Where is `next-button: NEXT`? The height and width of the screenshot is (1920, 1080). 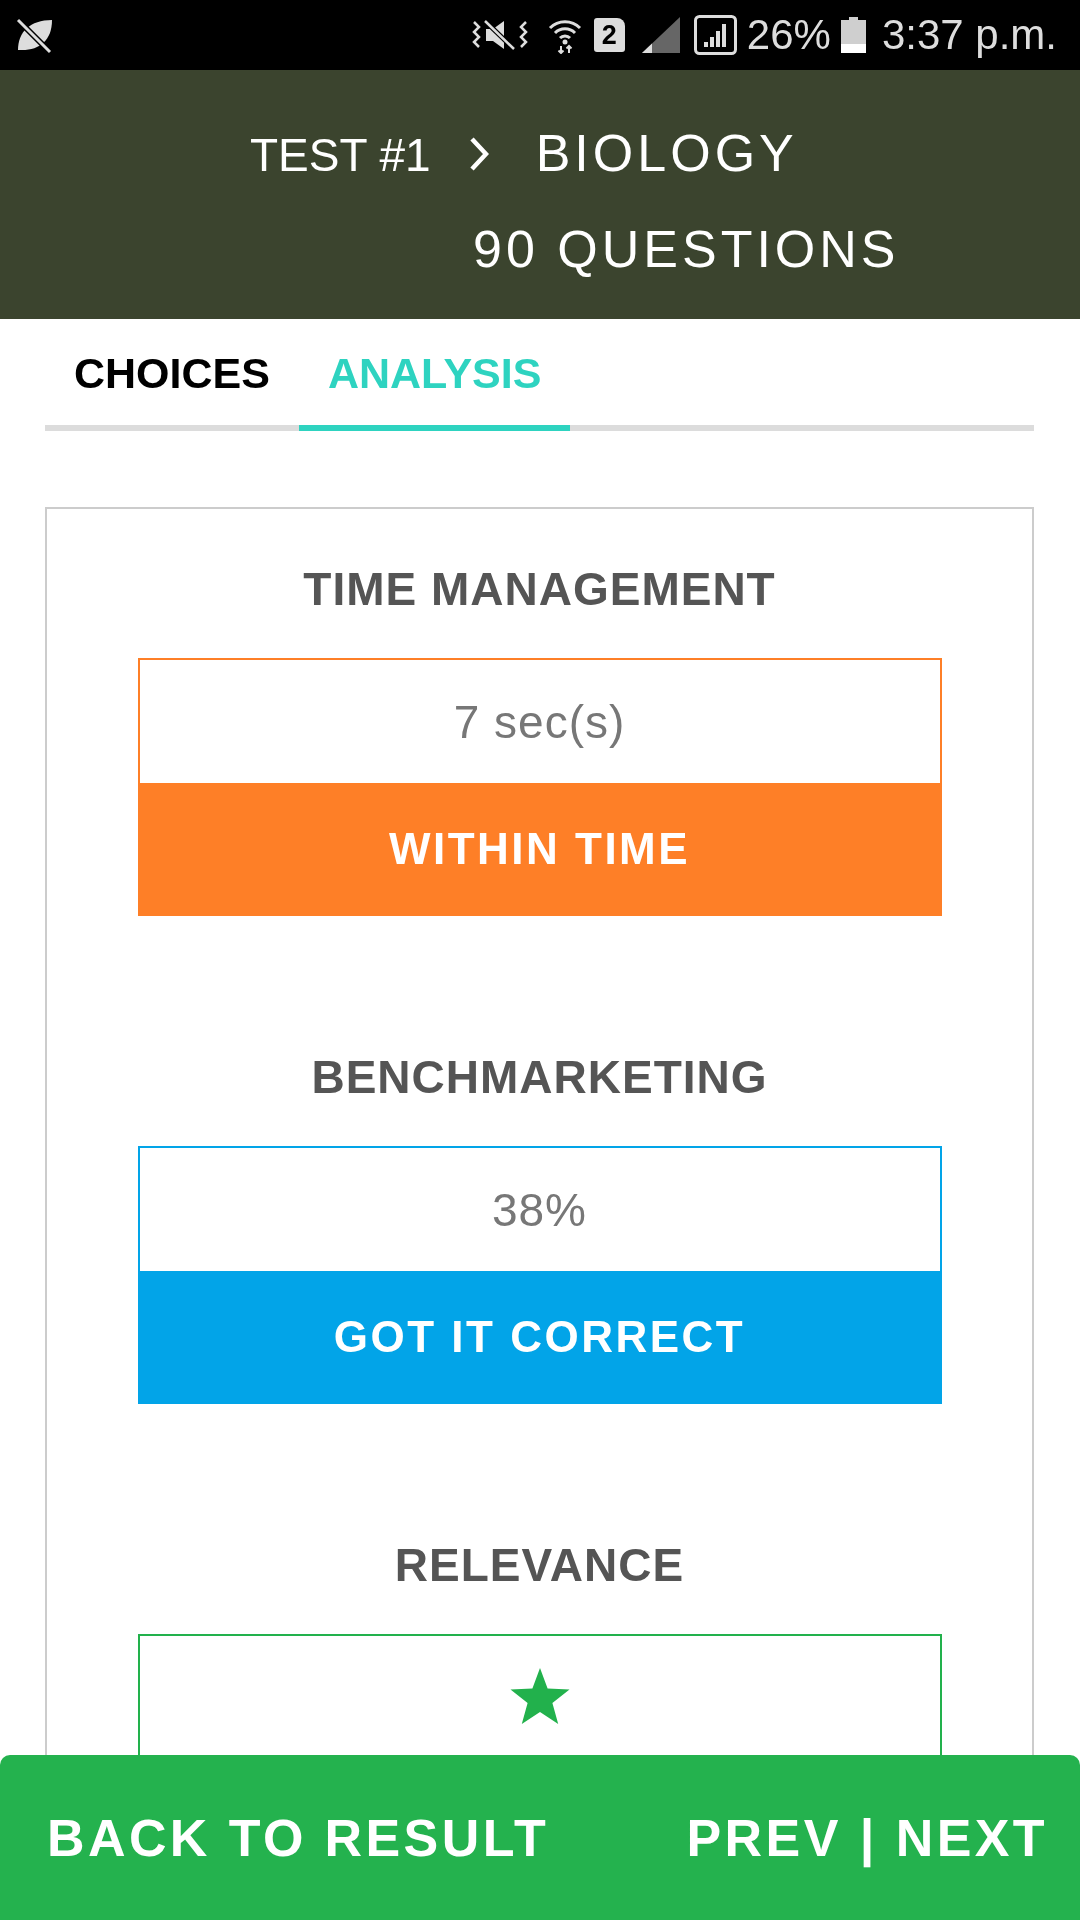 next-button: NEXT is located at coordinates (971, 1837).